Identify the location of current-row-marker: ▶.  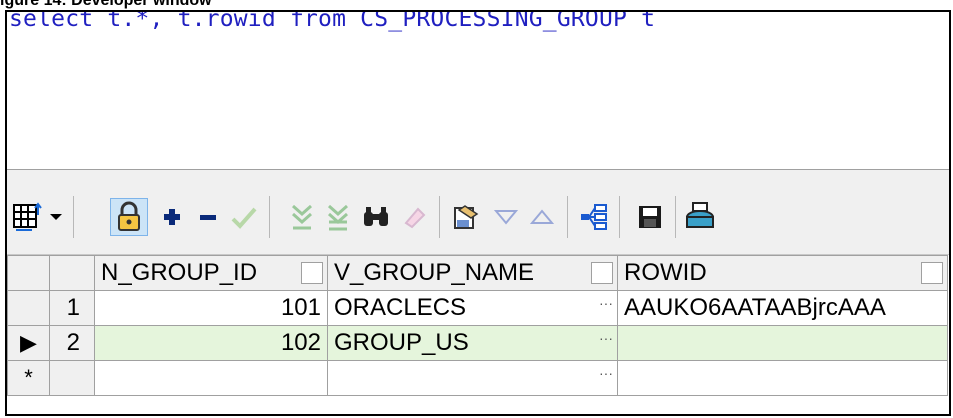
(28, 343).